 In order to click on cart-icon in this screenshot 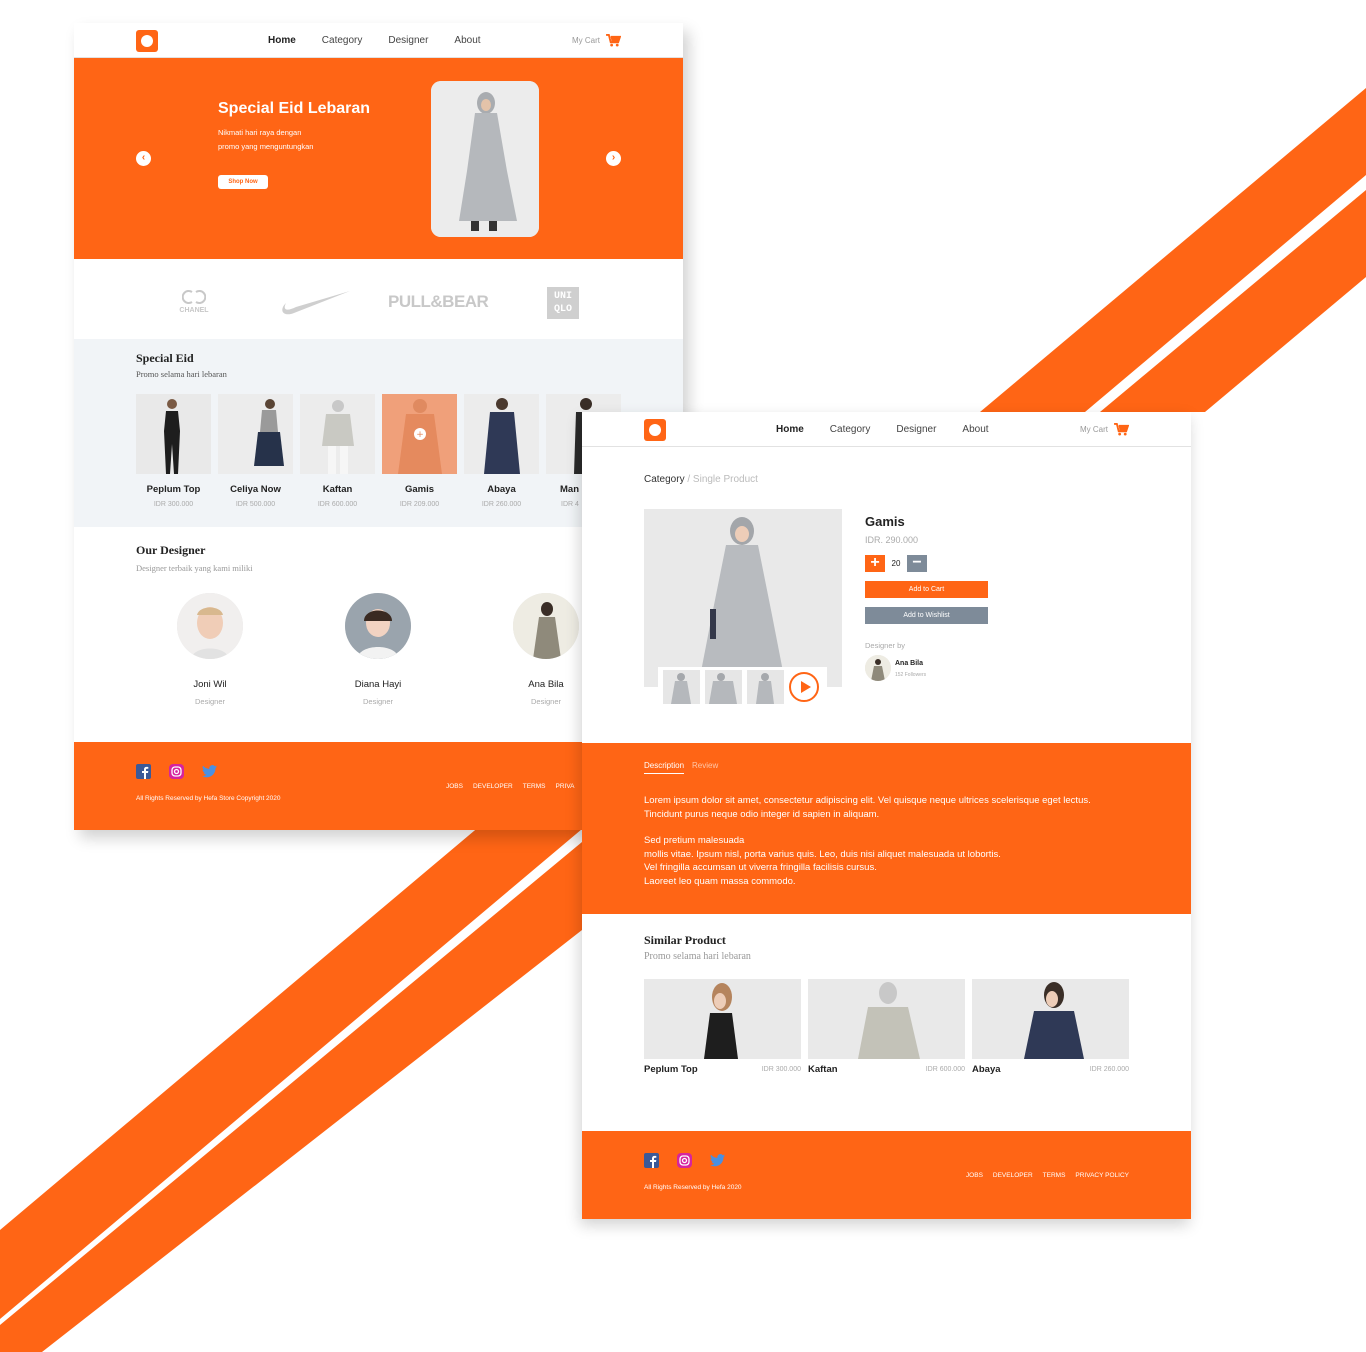, I will do `click(613, 40)`.